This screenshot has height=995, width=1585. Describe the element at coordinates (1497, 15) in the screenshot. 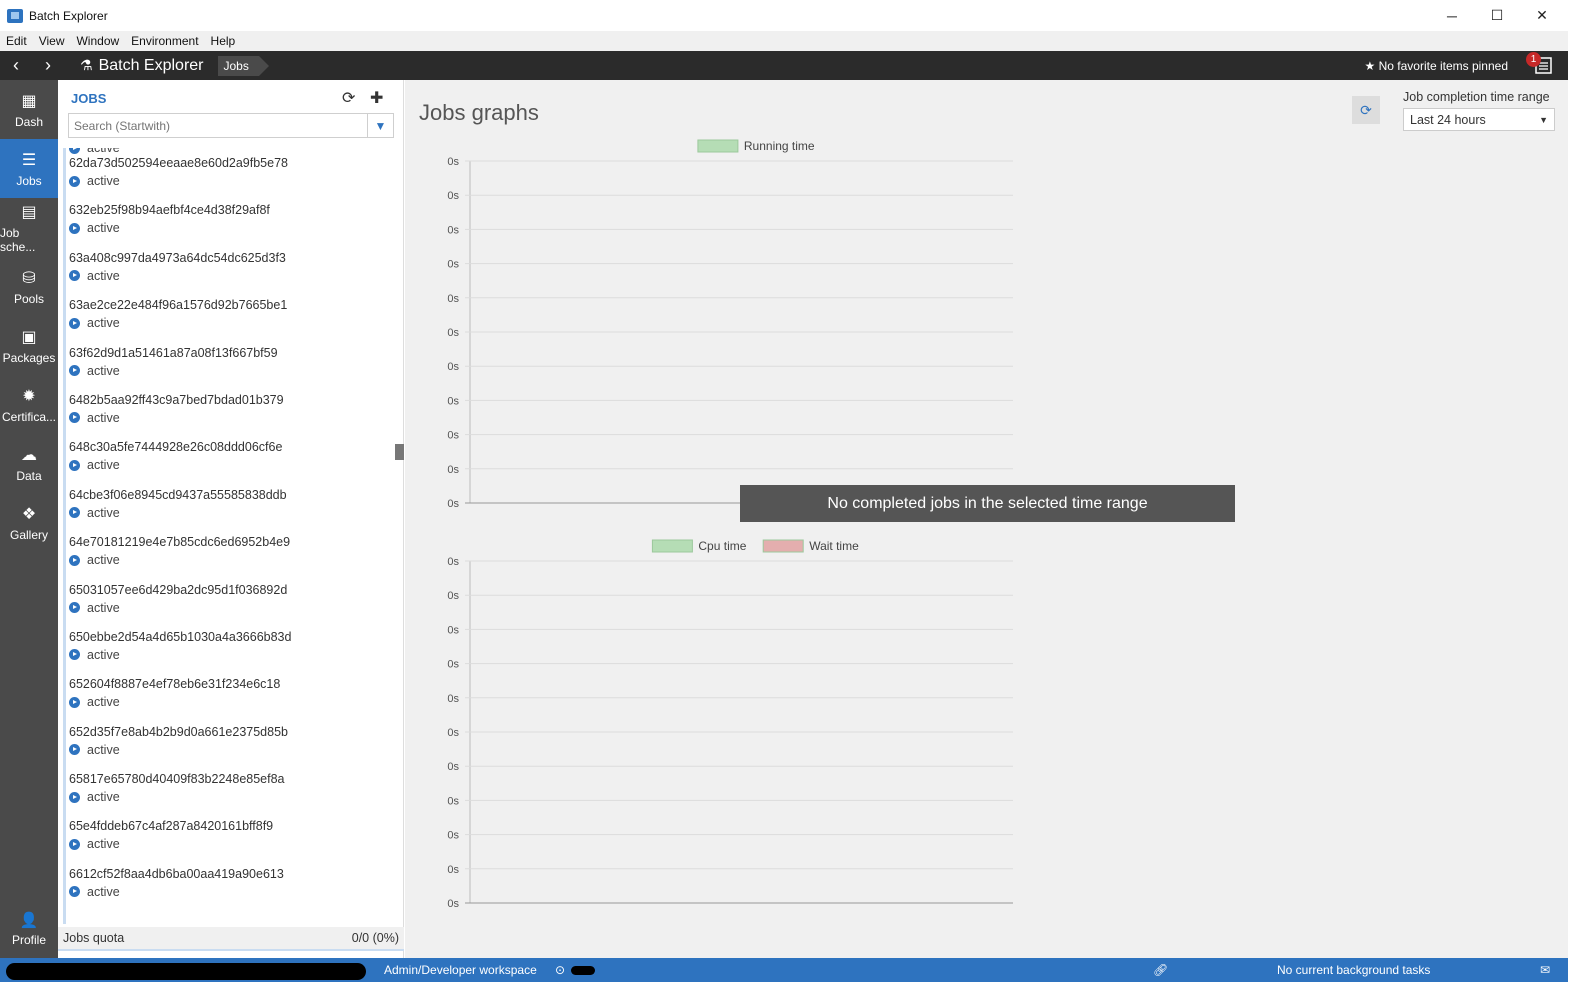

I see `maximize-button: ☐` at that location.